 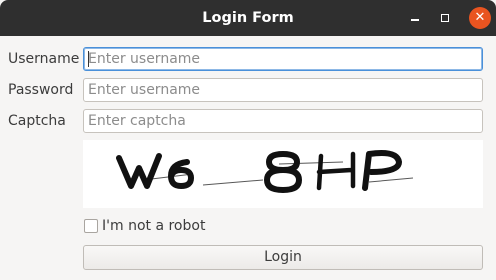 I want to click on robot-checkbox-label: I'm not a robot, so click(x=153, y=226).